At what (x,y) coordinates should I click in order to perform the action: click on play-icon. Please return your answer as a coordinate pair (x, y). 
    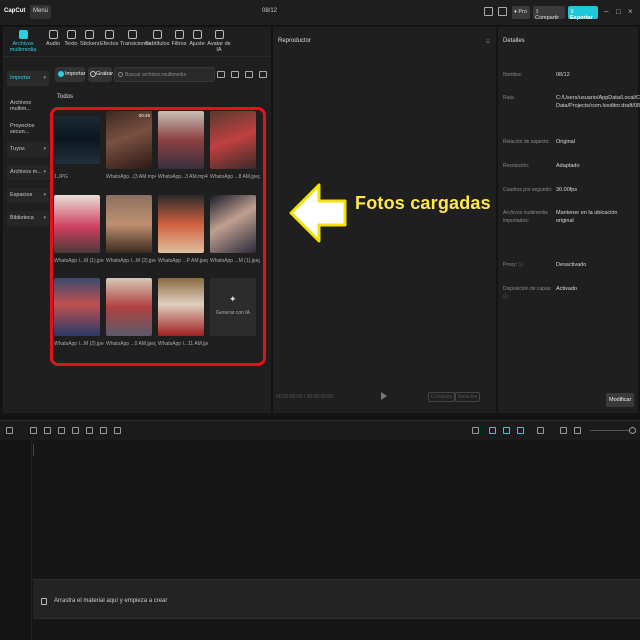
    Looking at the image, I should click on (384, 396).